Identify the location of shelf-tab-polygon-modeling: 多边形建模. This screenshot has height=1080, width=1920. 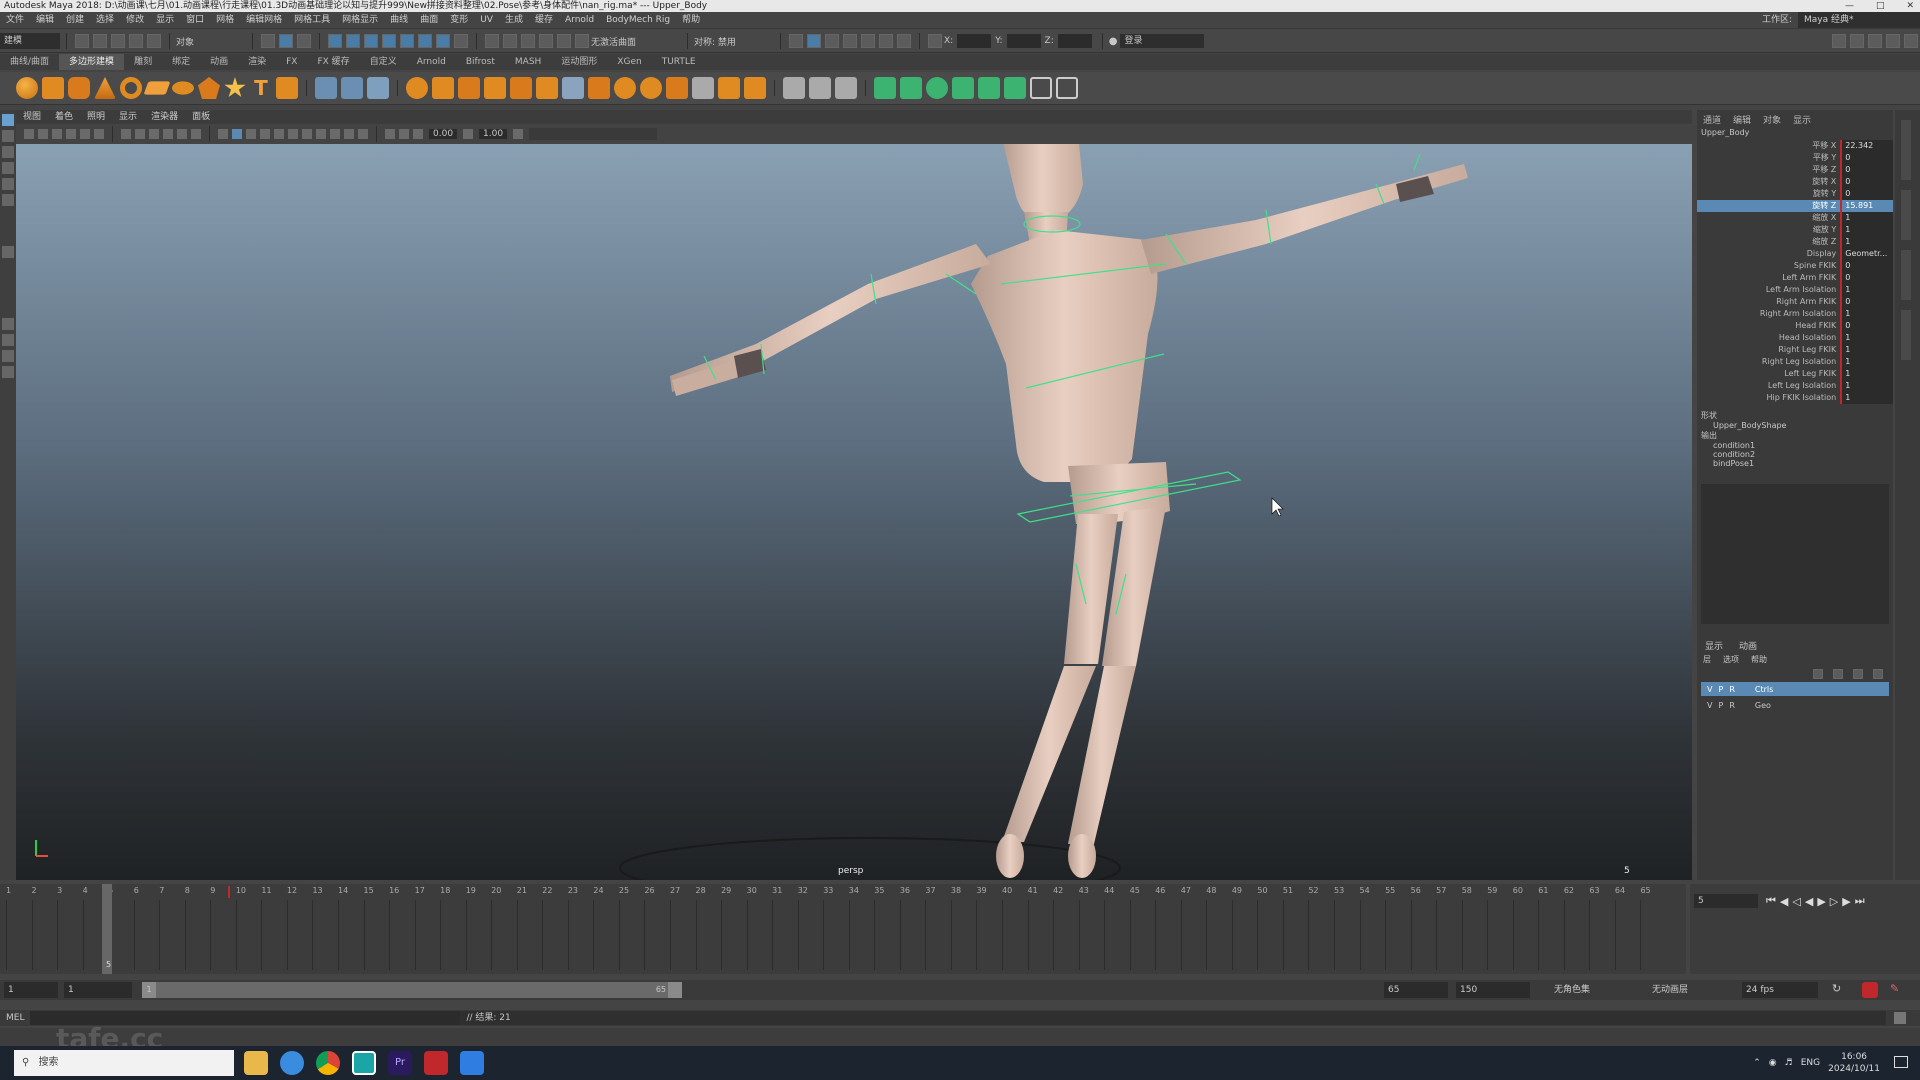
(92, 62).